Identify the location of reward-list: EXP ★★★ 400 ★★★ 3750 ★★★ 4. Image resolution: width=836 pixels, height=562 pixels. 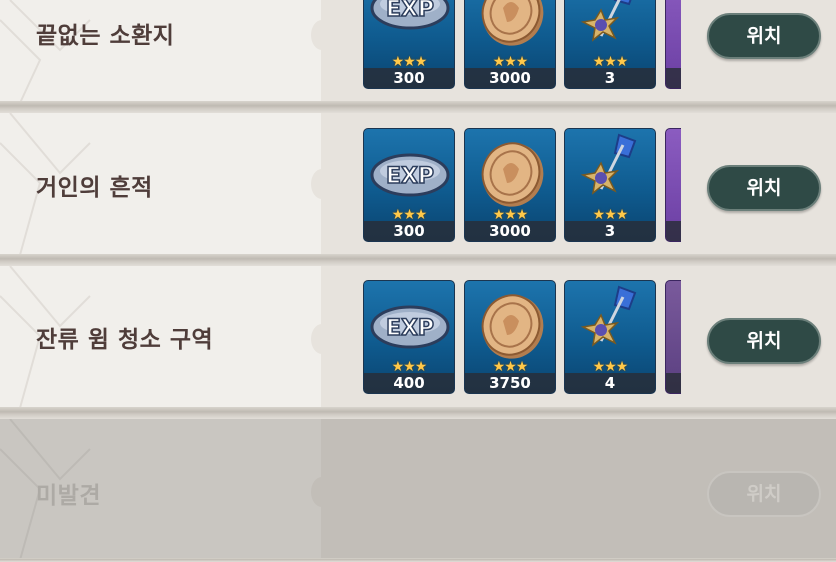
(522, 337).